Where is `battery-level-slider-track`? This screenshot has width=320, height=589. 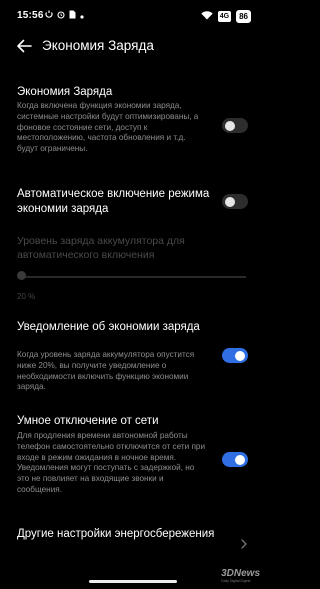 battery-level-slider-track is located at coordinates (133, 277).